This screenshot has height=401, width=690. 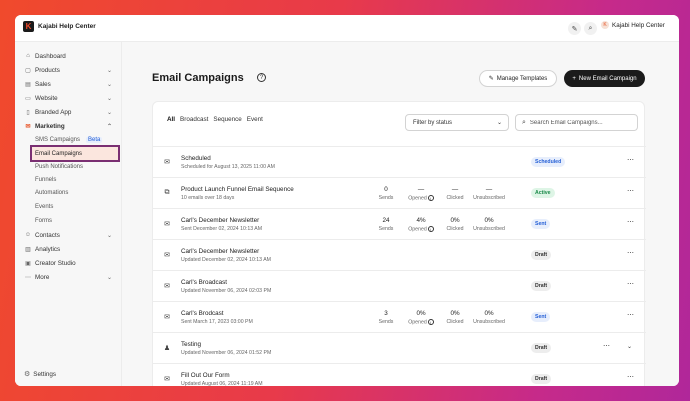 I want to click on status-filter-select: Filter by status ⌄, so click(x=457, y=122).